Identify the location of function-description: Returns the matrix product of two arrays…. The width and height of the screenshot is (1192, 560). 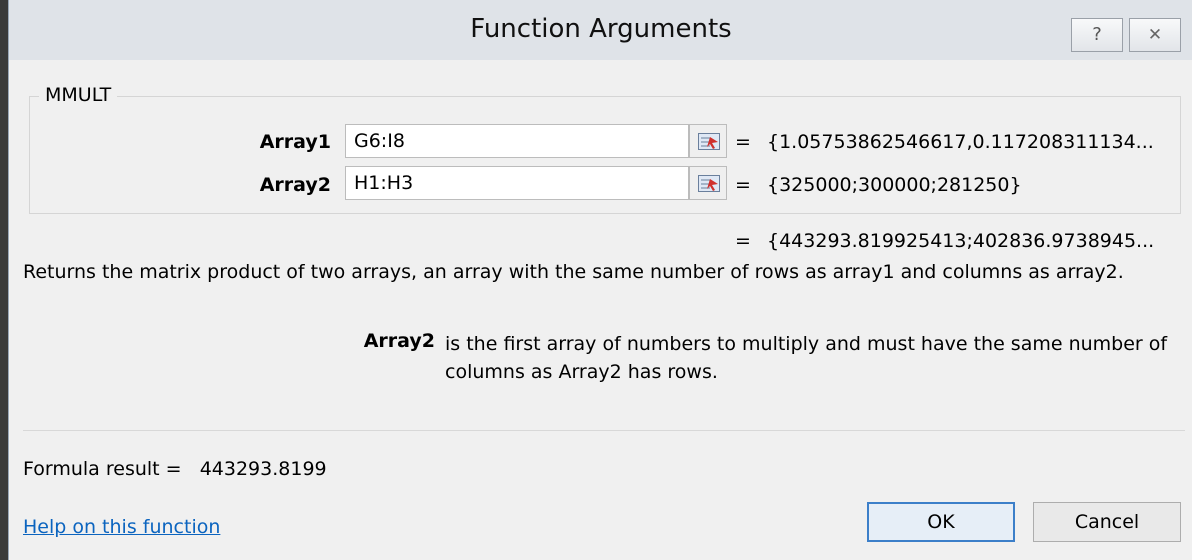
(573, 272).